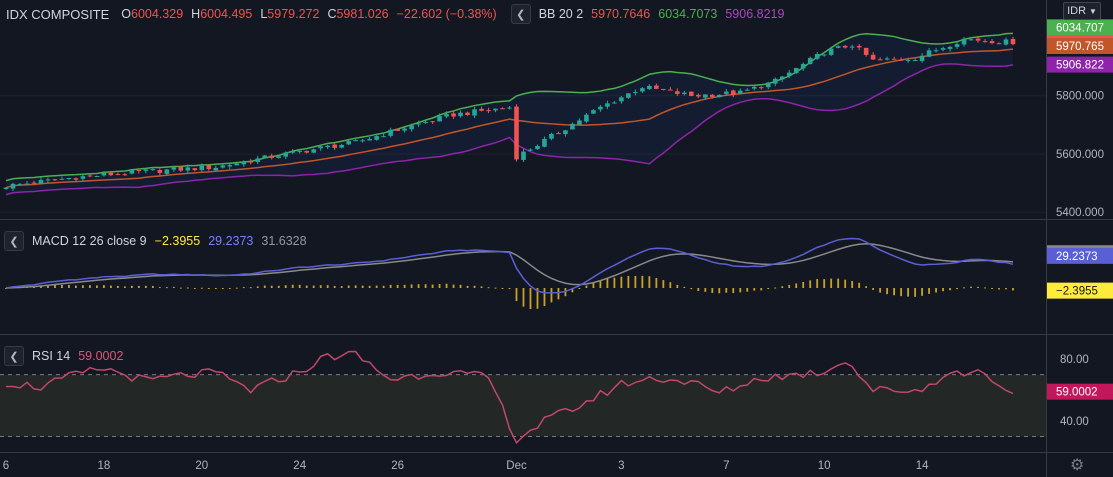 The image size is (1113, 477). Describe the element at coordinates (101, 356) in the screenshot. I see `rsi-value: 59.0002` at that location.